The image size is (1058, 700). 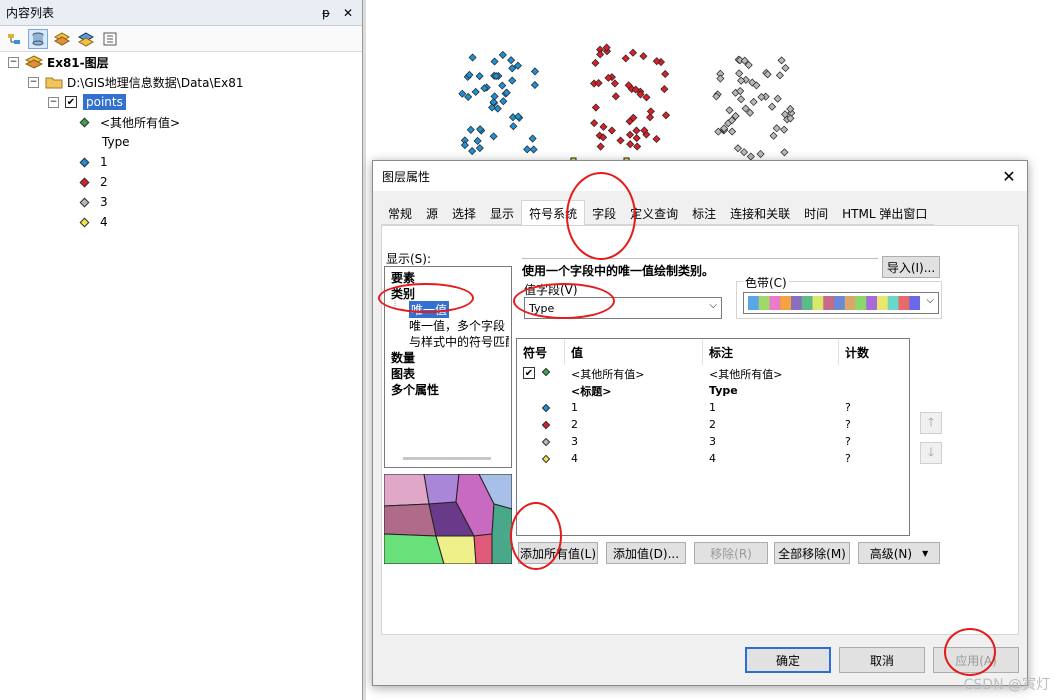 I want to click on tab-labels: 标注, so click(x=704, y=214).